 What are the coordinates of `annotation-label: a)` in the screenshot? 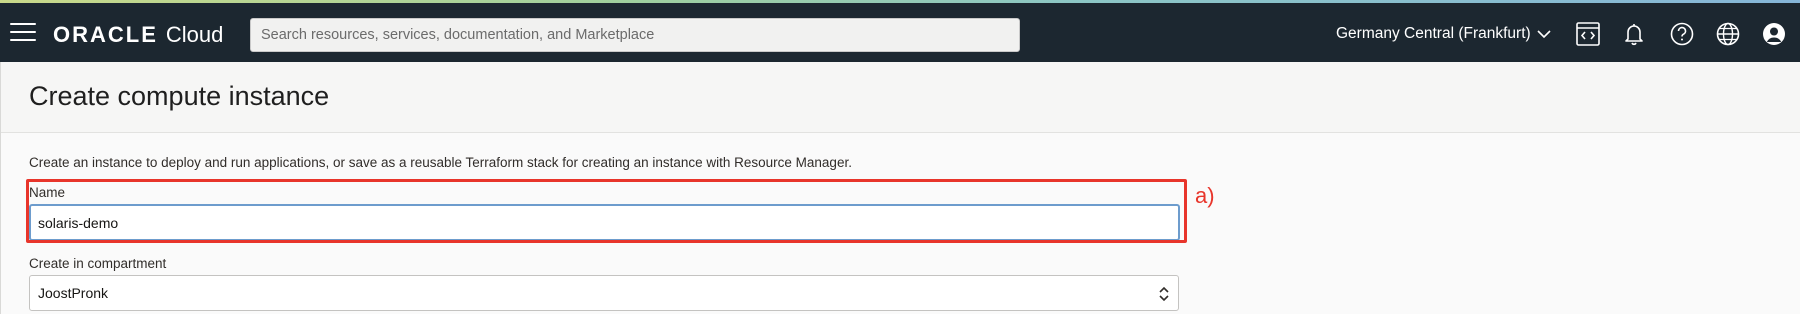 It's located at (1205, 195).